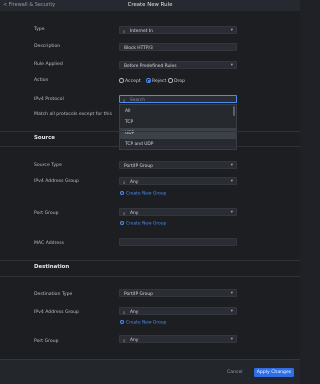 Image resolution: width=320 pixels, height=384 pixels. I want to click on destination-section-title: Destination, so click(52, 267).